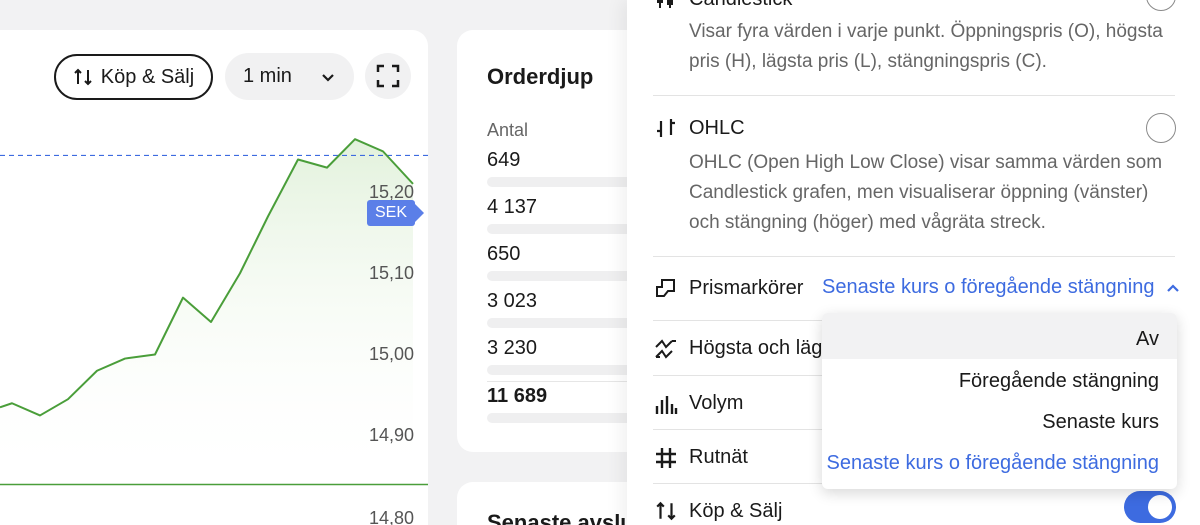 The image size is (1200, 525). I want to click on dropdown-option-off: Av, so click(1147, 339).